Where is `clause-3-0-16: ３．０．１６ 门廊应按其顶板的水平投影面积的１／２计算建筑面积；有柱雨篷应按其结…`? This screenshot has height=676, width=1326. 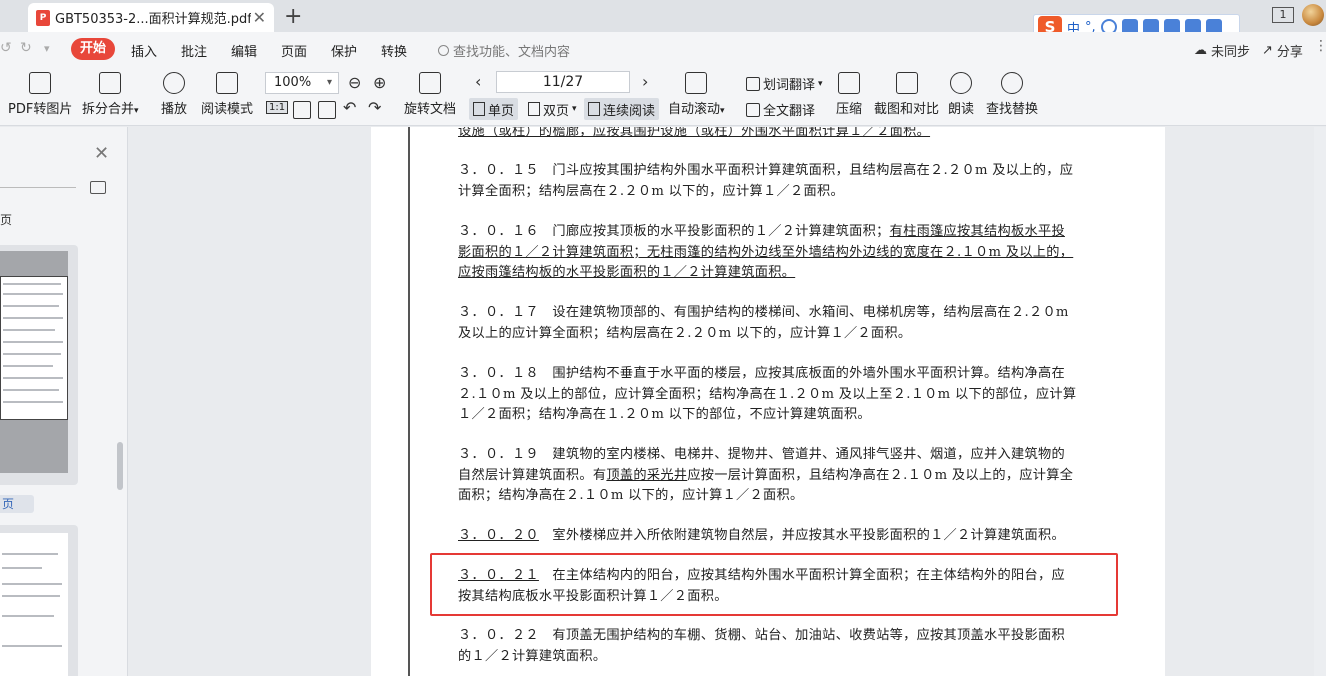 clause-3-0-16: ３．０．１６ 门廊应按其顶板的水平投影面积的１／２计算建筑面积；有柱雨篷应按其结… is located at coordinates (768, 253).